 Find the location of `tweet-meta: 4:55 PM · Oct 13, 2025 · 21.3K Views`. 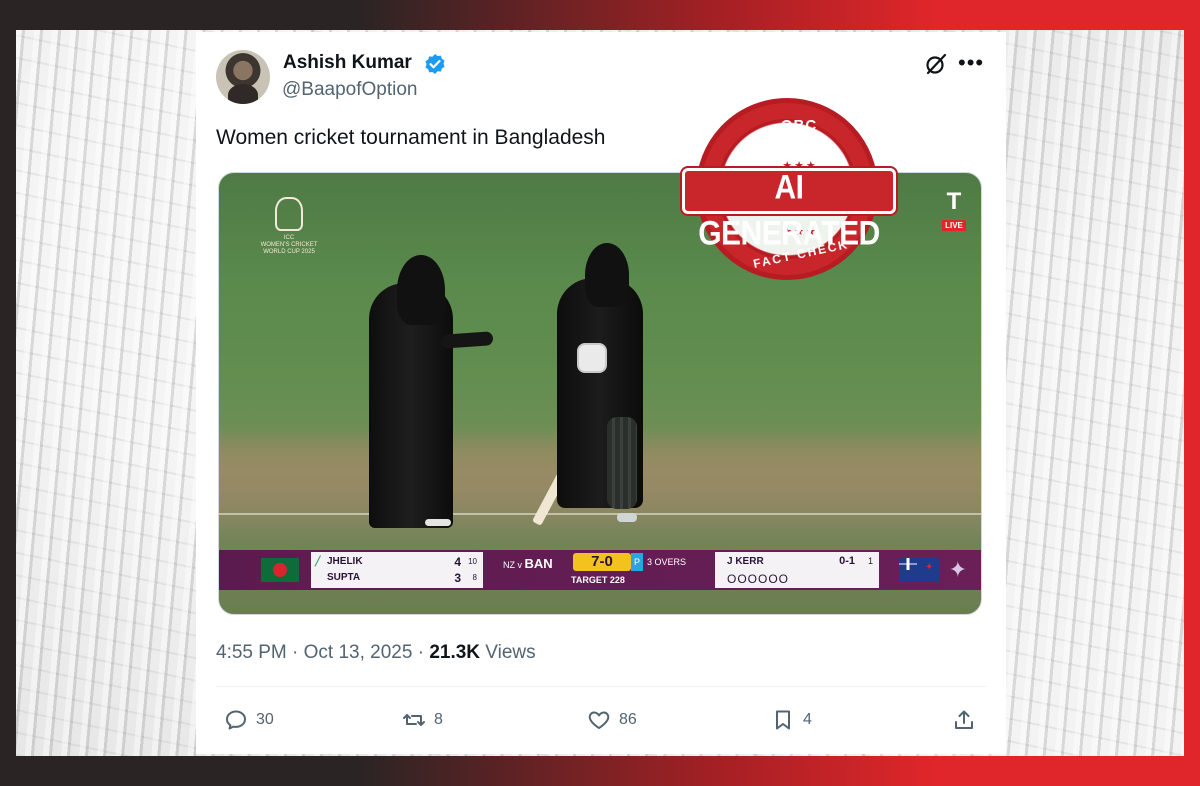

tweet-meta: 4:55 PM · Oct 13, 2025 · 21.3K Views is located at coordinates (376, 653).